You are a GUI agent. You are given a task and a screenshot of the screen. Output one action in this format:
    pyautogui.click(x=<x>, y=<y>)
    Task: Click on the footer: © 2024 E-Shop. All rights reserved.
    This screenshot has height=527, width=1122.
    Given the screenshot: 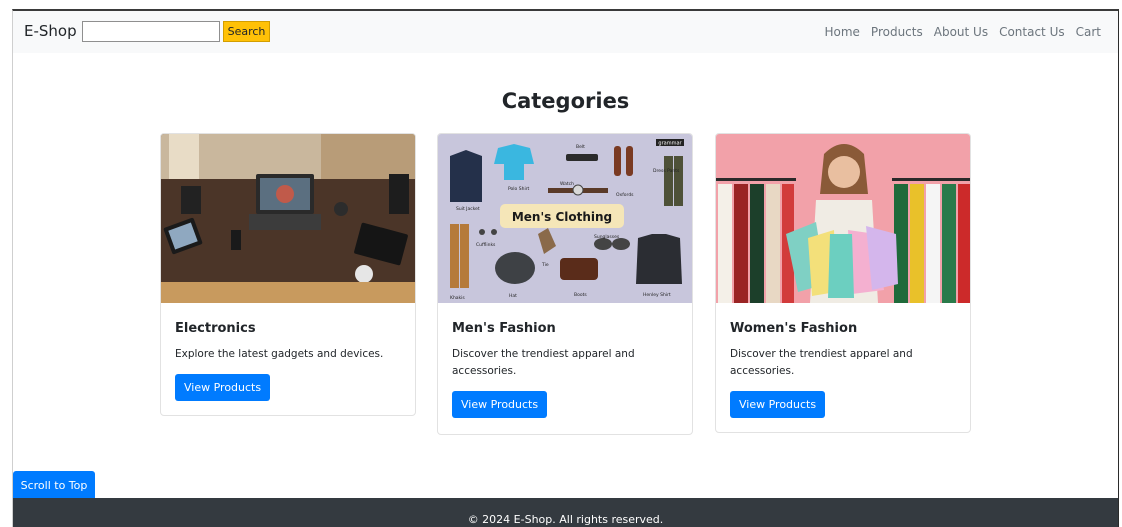 What is the action you would take?
    pyautogui.click(x=565, y=512)
    